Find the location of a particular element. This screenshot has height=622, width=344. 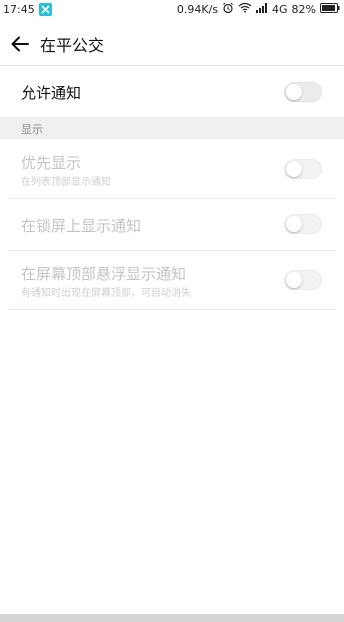

allow-notify-label: 允许通知 is located at coordinates (51, 93).